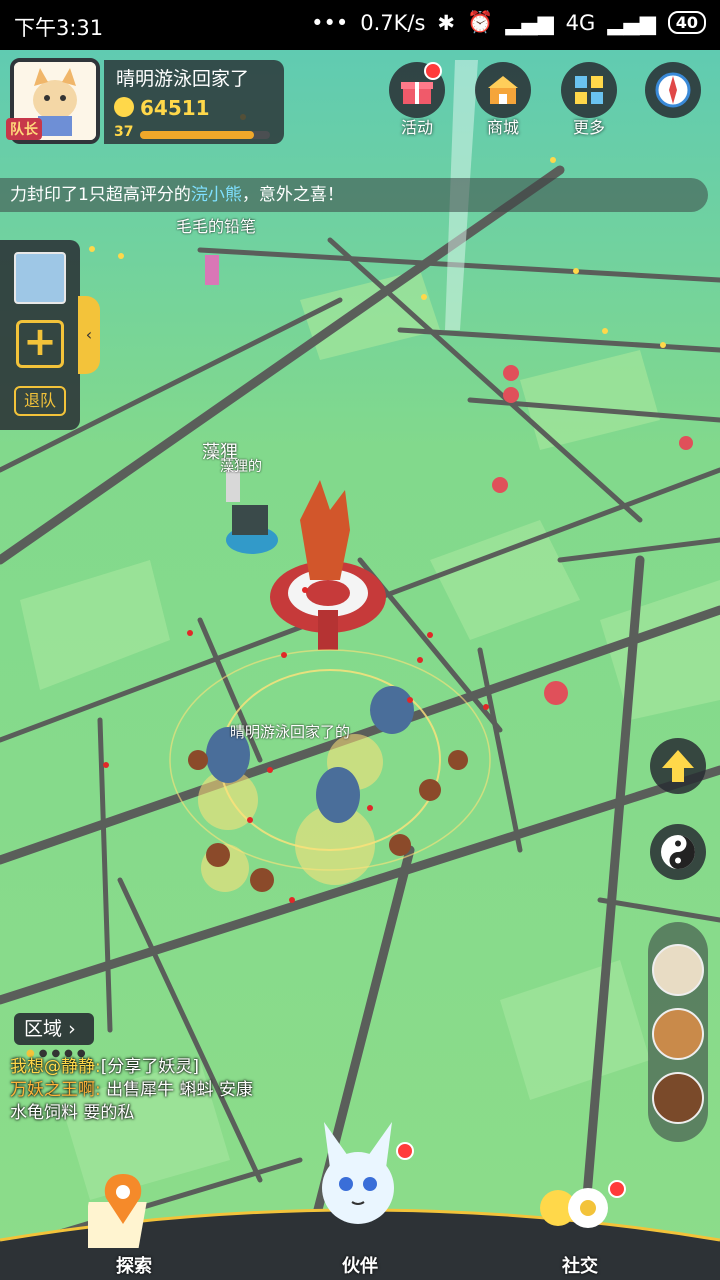  I want to click on player-level: 37, so click(124, 132).